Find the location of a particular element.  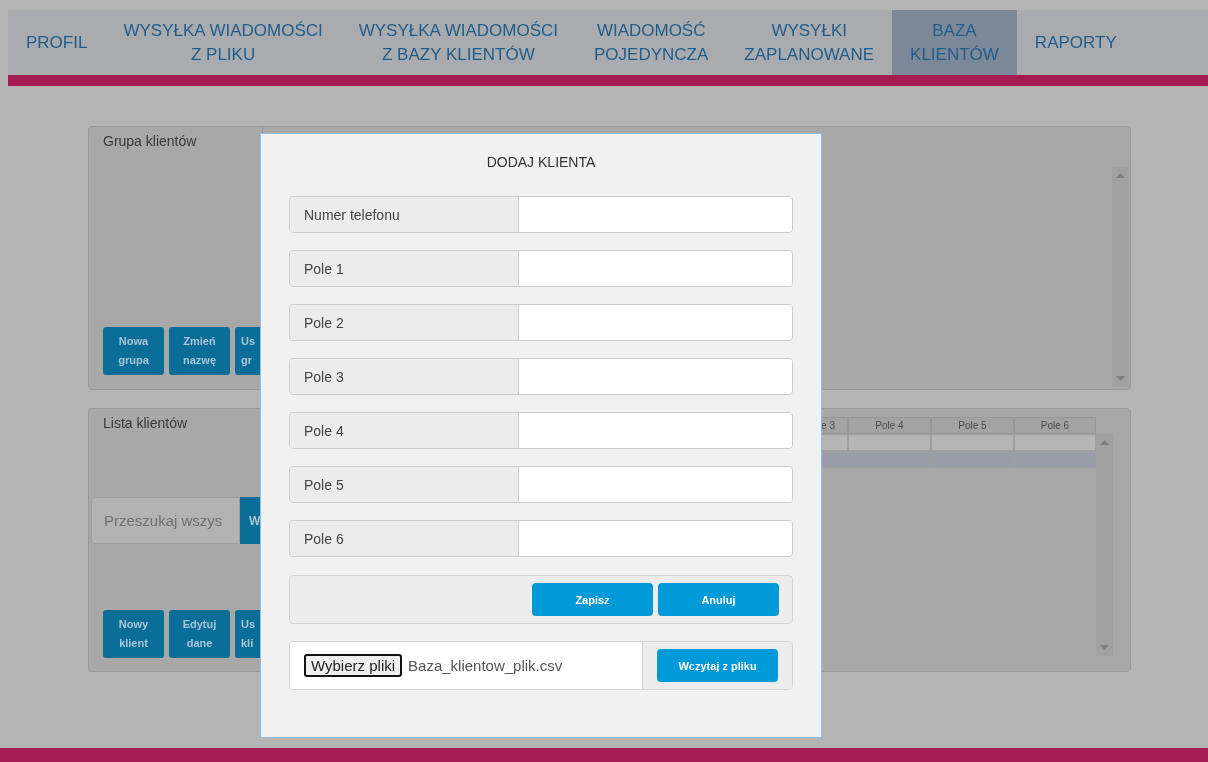

nav-tab: WYSYŁKA WIADOMOŚCI Z BAZY KLIENTÓW is located at coordinates (458, 42).